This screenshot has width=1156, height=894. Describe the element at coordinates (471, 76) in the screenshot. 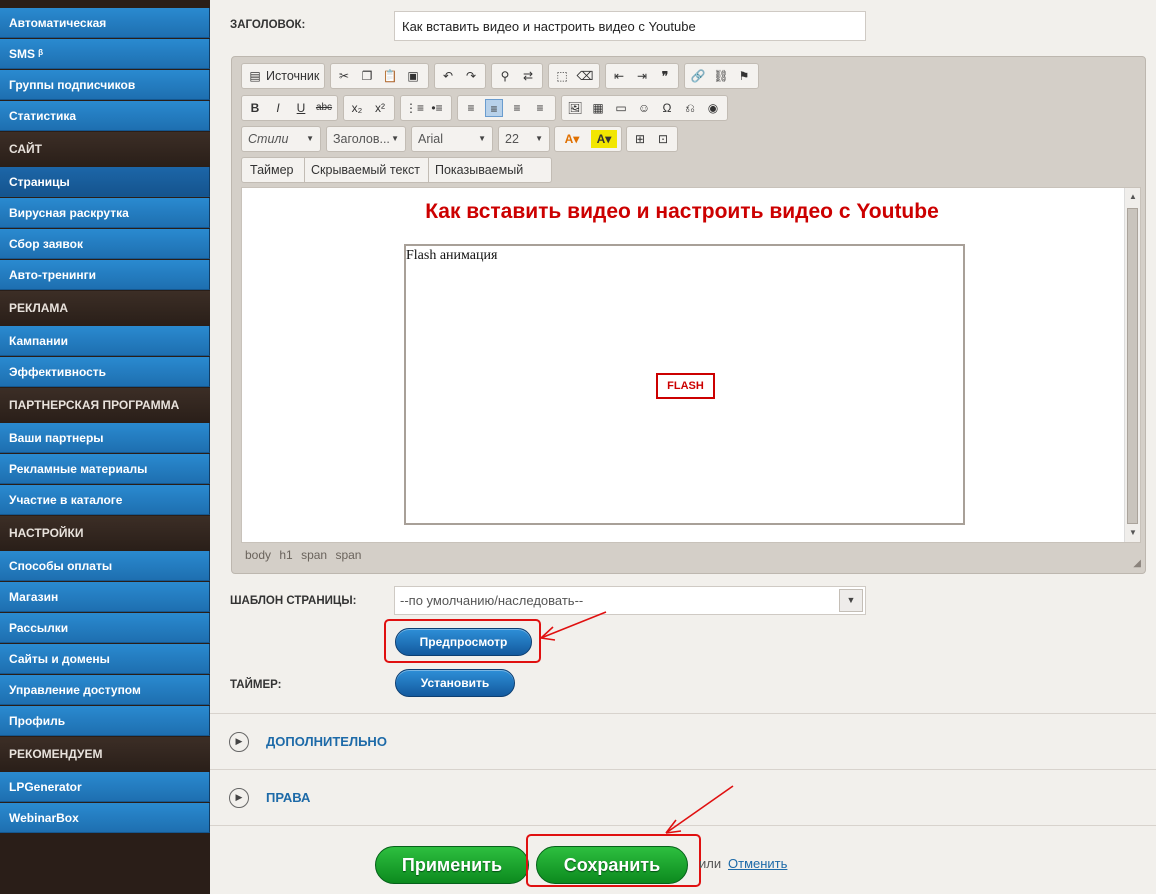

I see `redo-icon: ↷` at that location.